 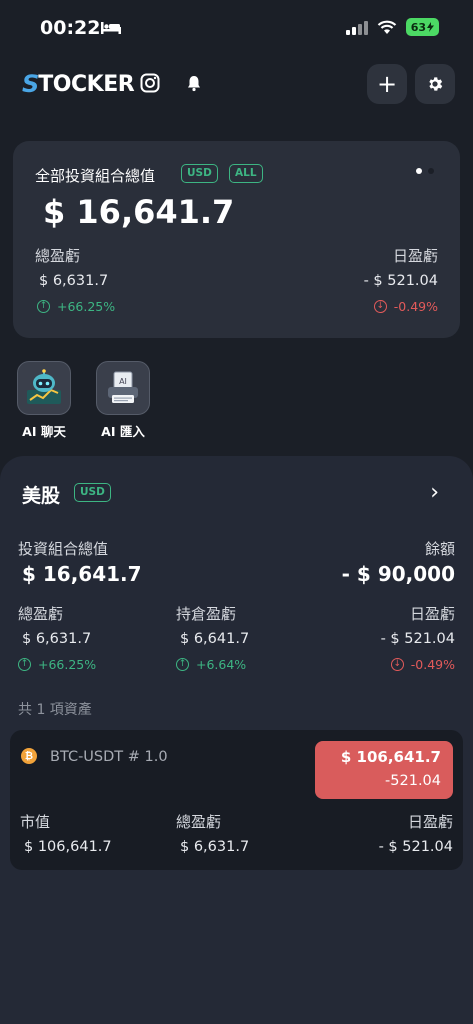 I want to click on total-pl-percent: ↑ +66.25%, so click(x=76, y=306).